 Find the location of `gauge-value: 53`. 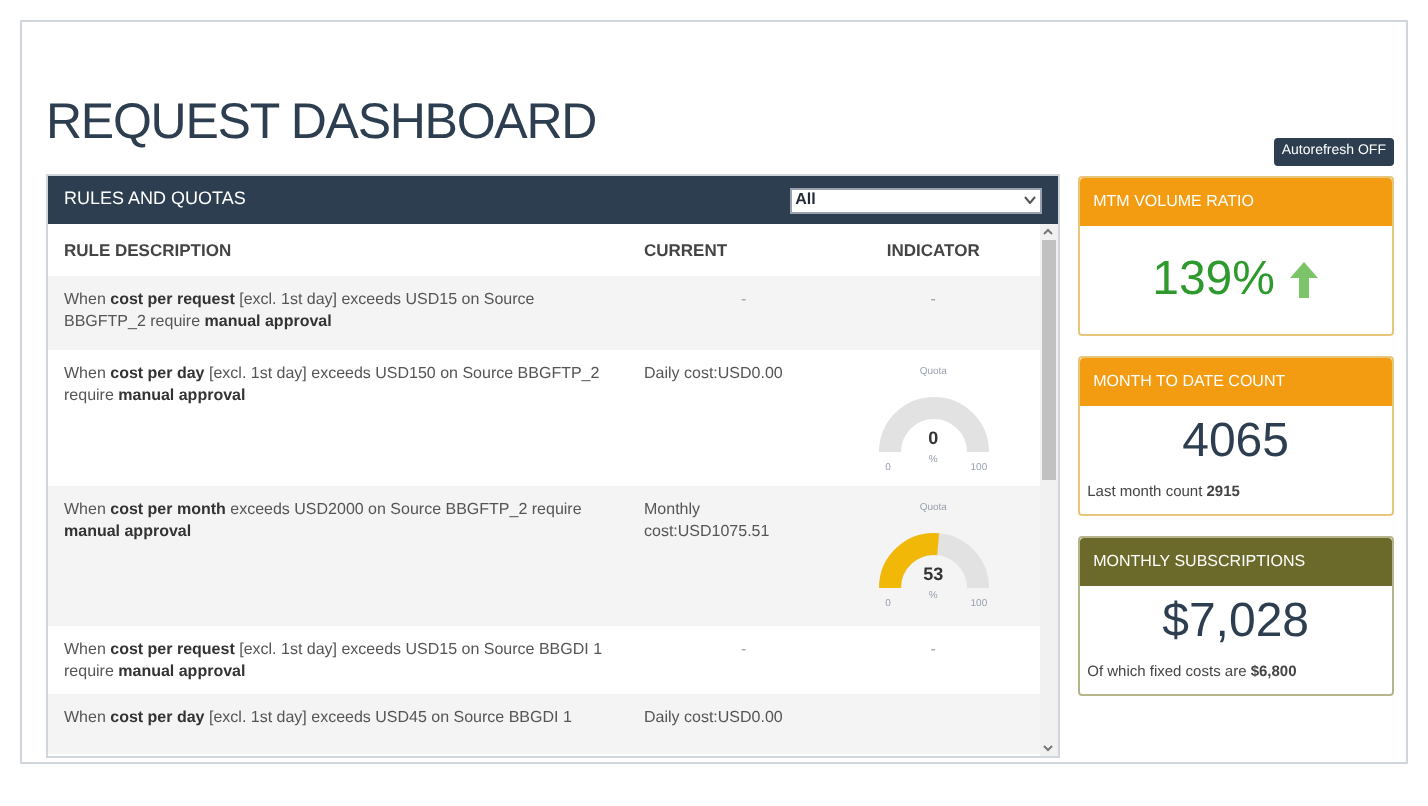

gauge-value: 53 is located at coordinates (933, 575).